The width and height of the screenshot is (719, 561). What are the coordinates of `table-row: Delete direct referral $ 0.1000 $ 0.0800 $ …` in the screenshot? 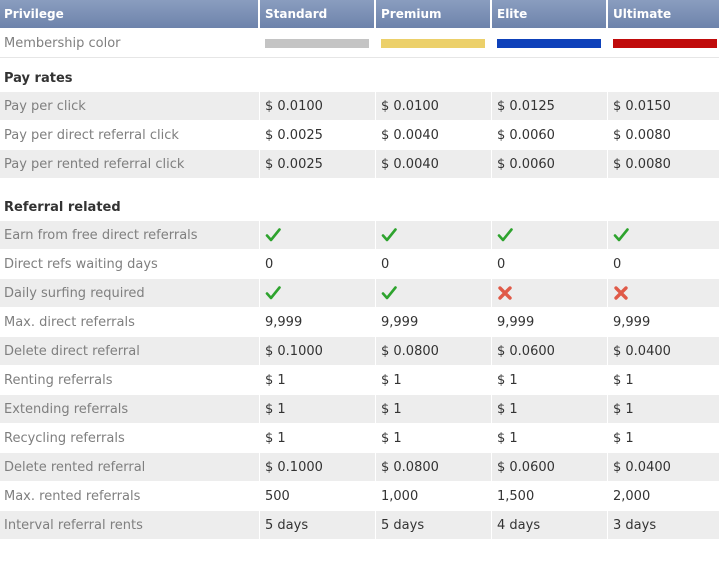 It's located at (359, 351).